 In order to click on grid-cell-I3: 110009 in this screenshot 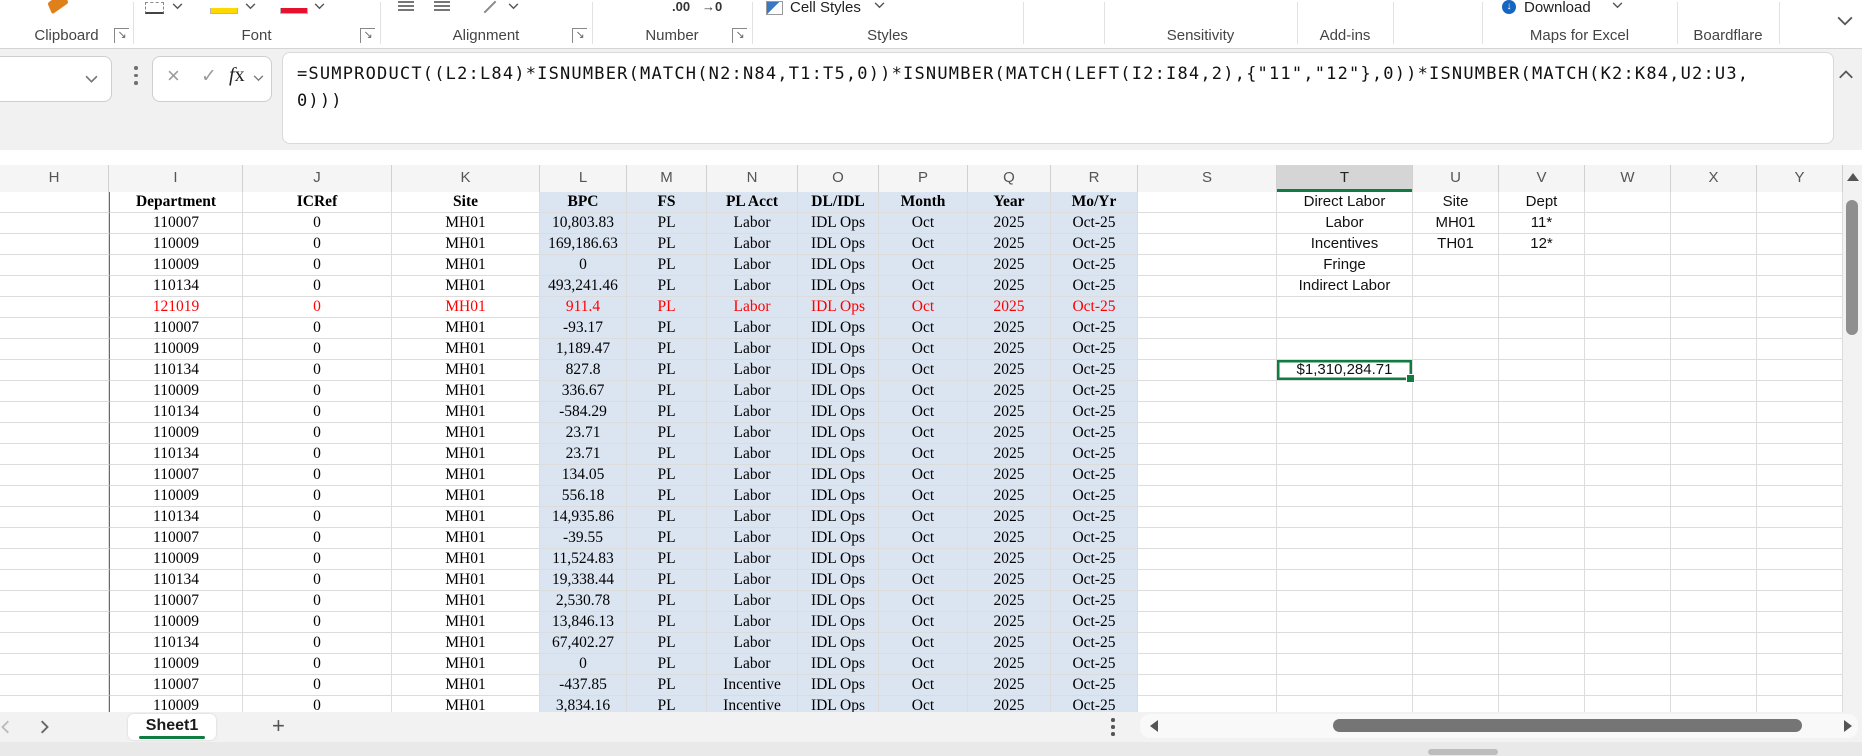, I will do `click(176, 244)`.